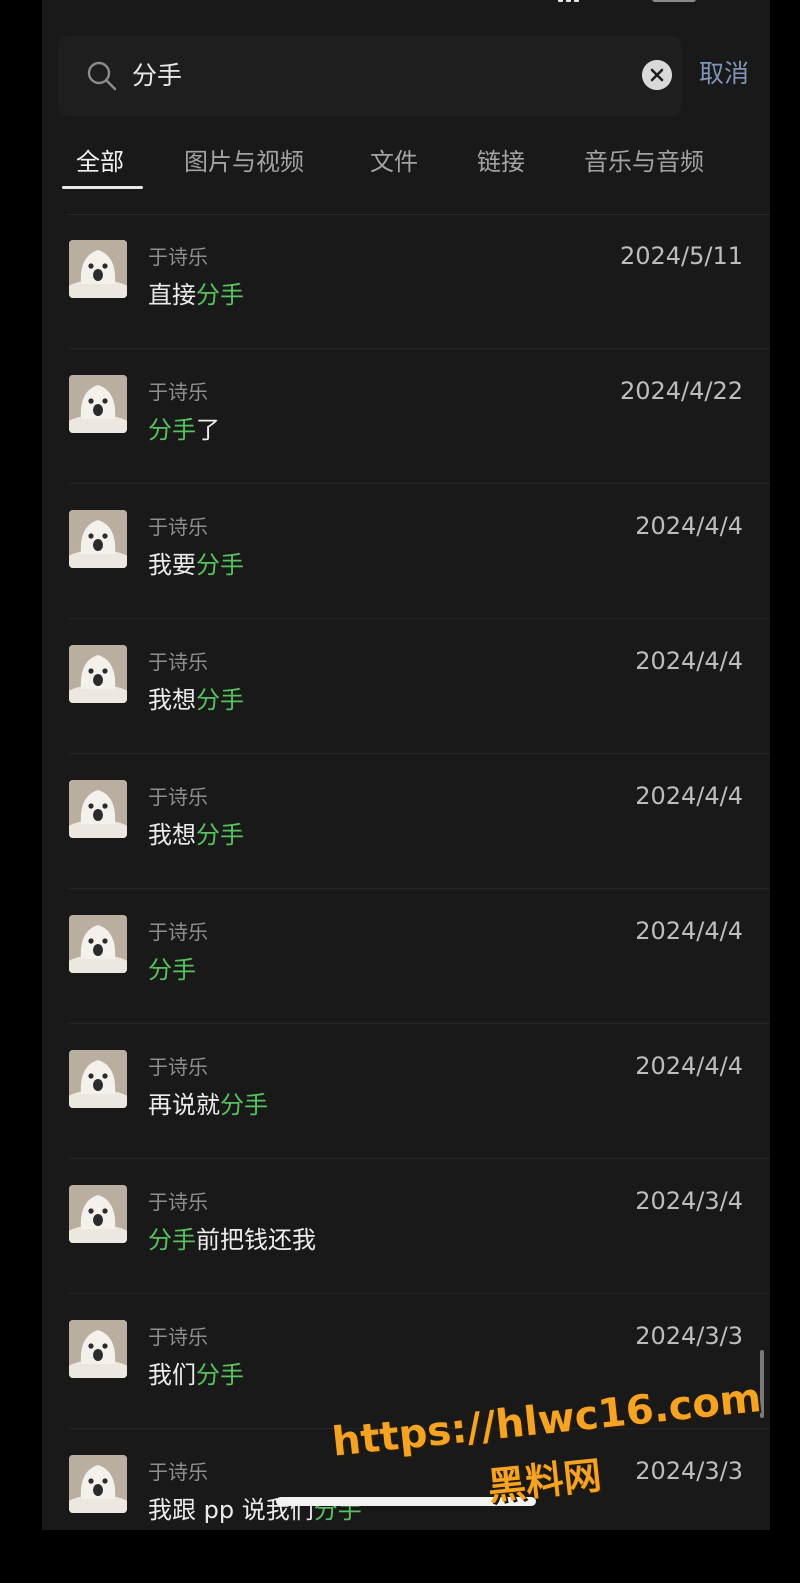  I want to click on message-date: 2024/4/22, so click(681, 391).